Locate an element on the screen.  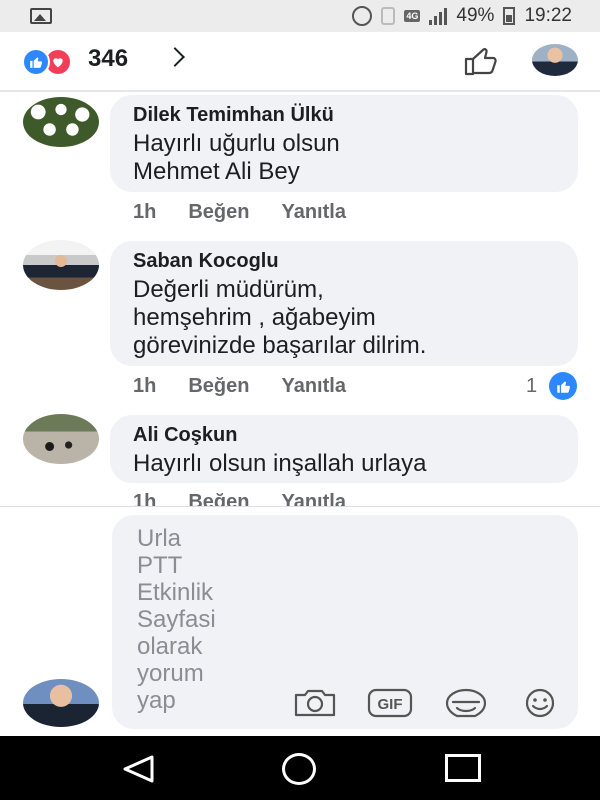
placeholder-line: Etkinlik is located at coordinates (175, 592).